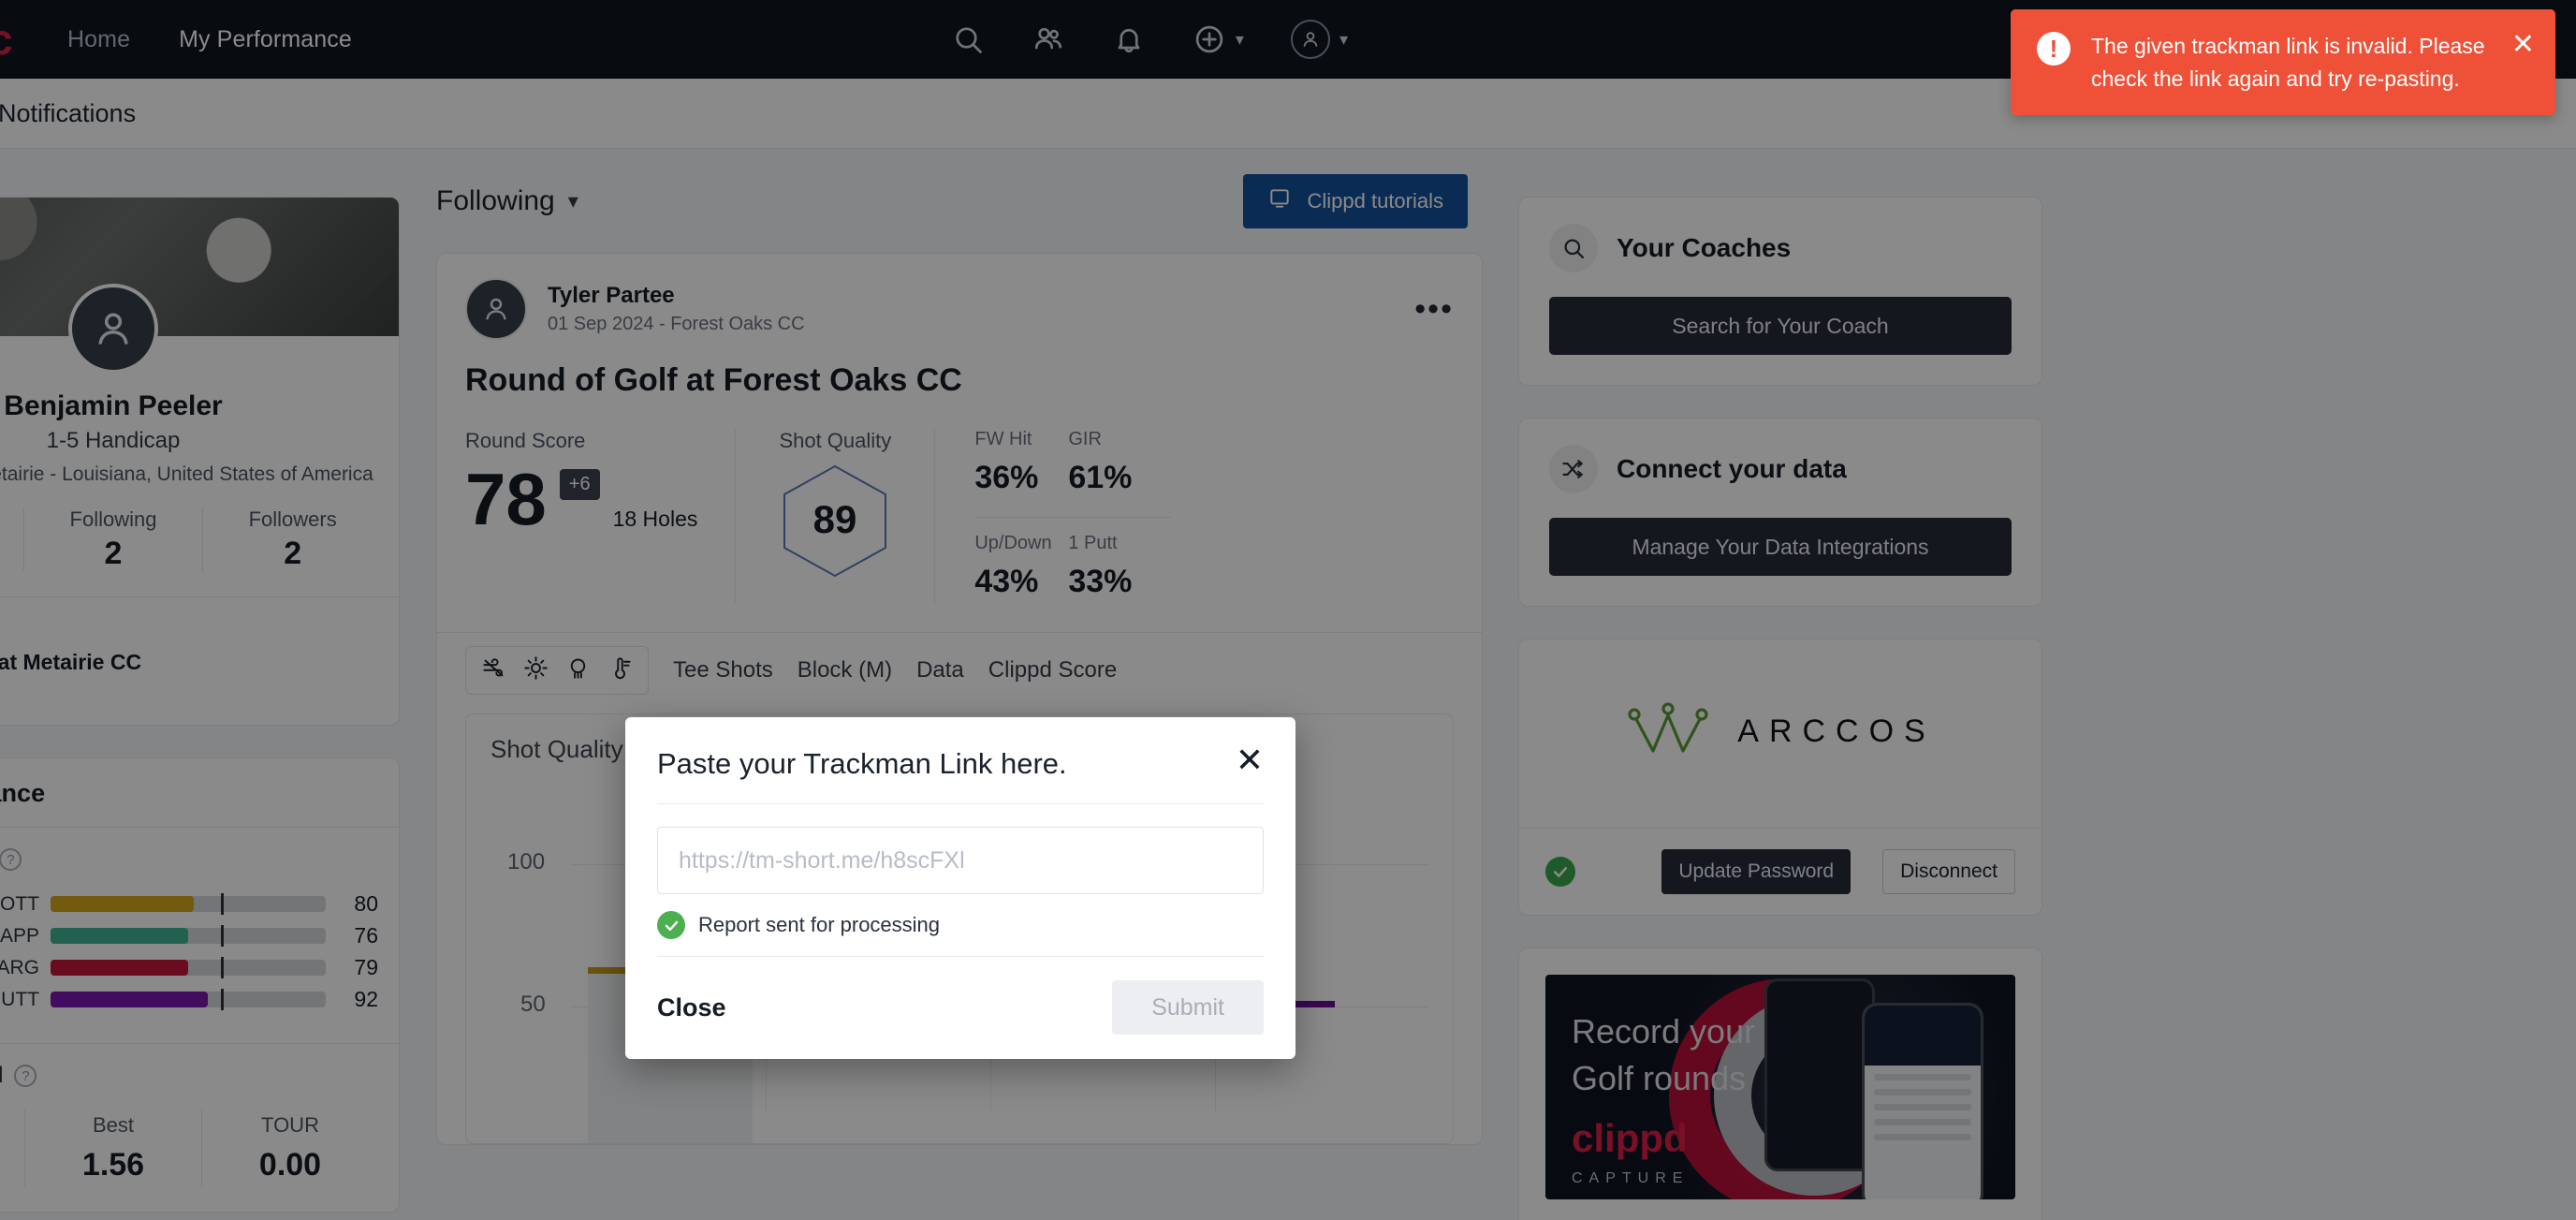  Describe the element at coordinates (819, 924) in the screenshot. I see `modal-status-text: Report sent for processing` at that location.